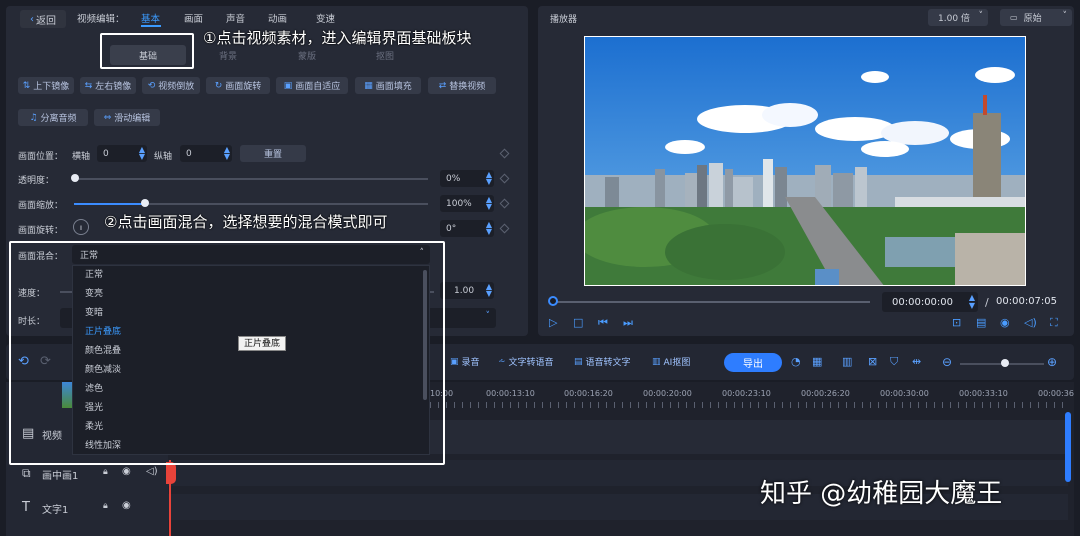 The width and height of the screenshot is (1080, 536). Describe the element at coordinates (930, 302) in the screenshot. I see `current-time-field: 00:00:00:00 ▲ ▼` at that location.